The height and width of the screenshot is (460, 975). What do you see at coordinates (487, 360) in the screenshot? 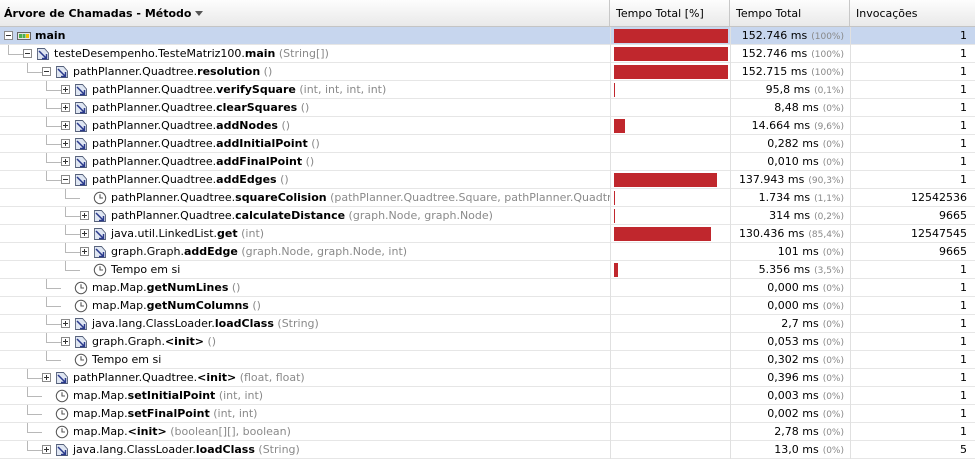
I see `table-row: Tempo em si 0,302 ms (0%) 1` at bounding box center [487, 360].